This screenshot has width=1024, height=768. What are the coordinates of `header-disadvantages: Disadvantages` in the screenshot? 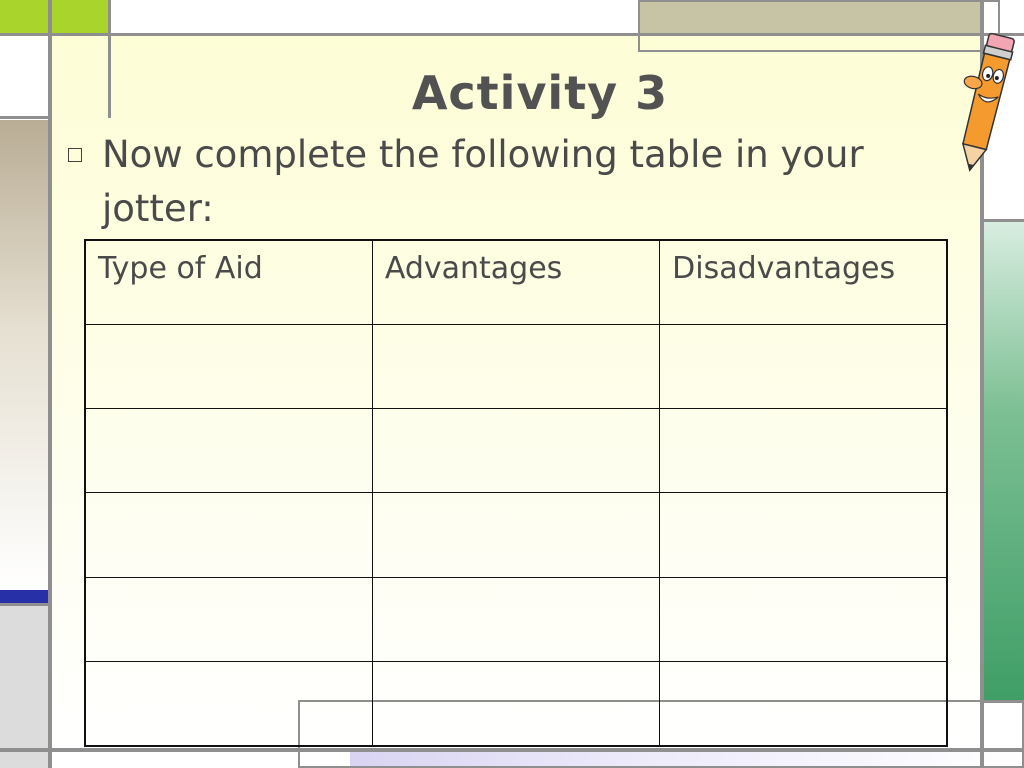 It's located at (803, 282).